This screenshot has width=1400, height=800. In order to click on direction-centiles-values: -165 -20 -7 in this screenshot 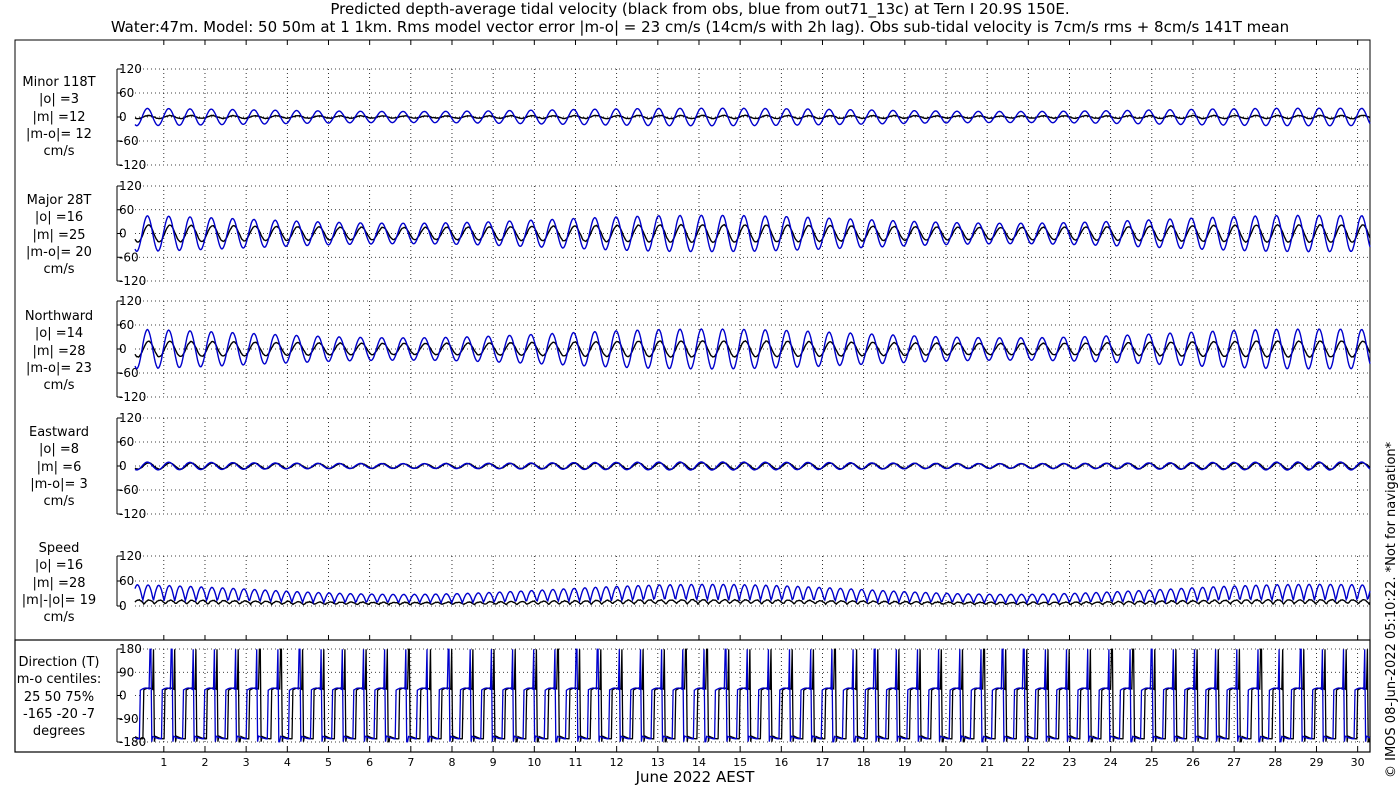, I will do `click(59, 714)`.